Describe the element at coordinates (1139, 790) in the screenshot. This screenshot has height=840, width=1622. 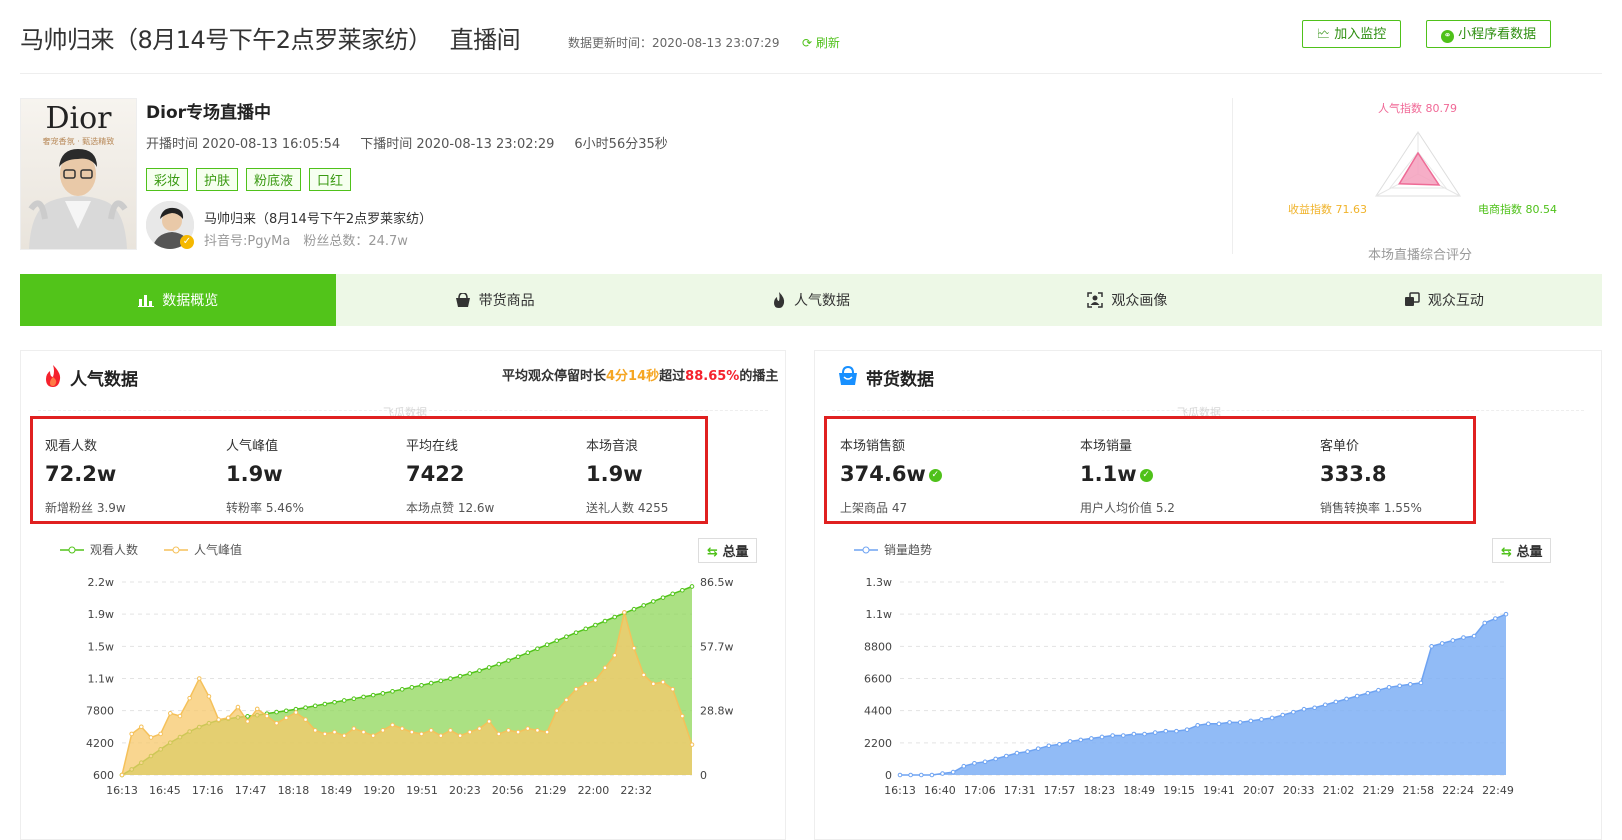
I see `x-tick-label: 18:49` at that location.